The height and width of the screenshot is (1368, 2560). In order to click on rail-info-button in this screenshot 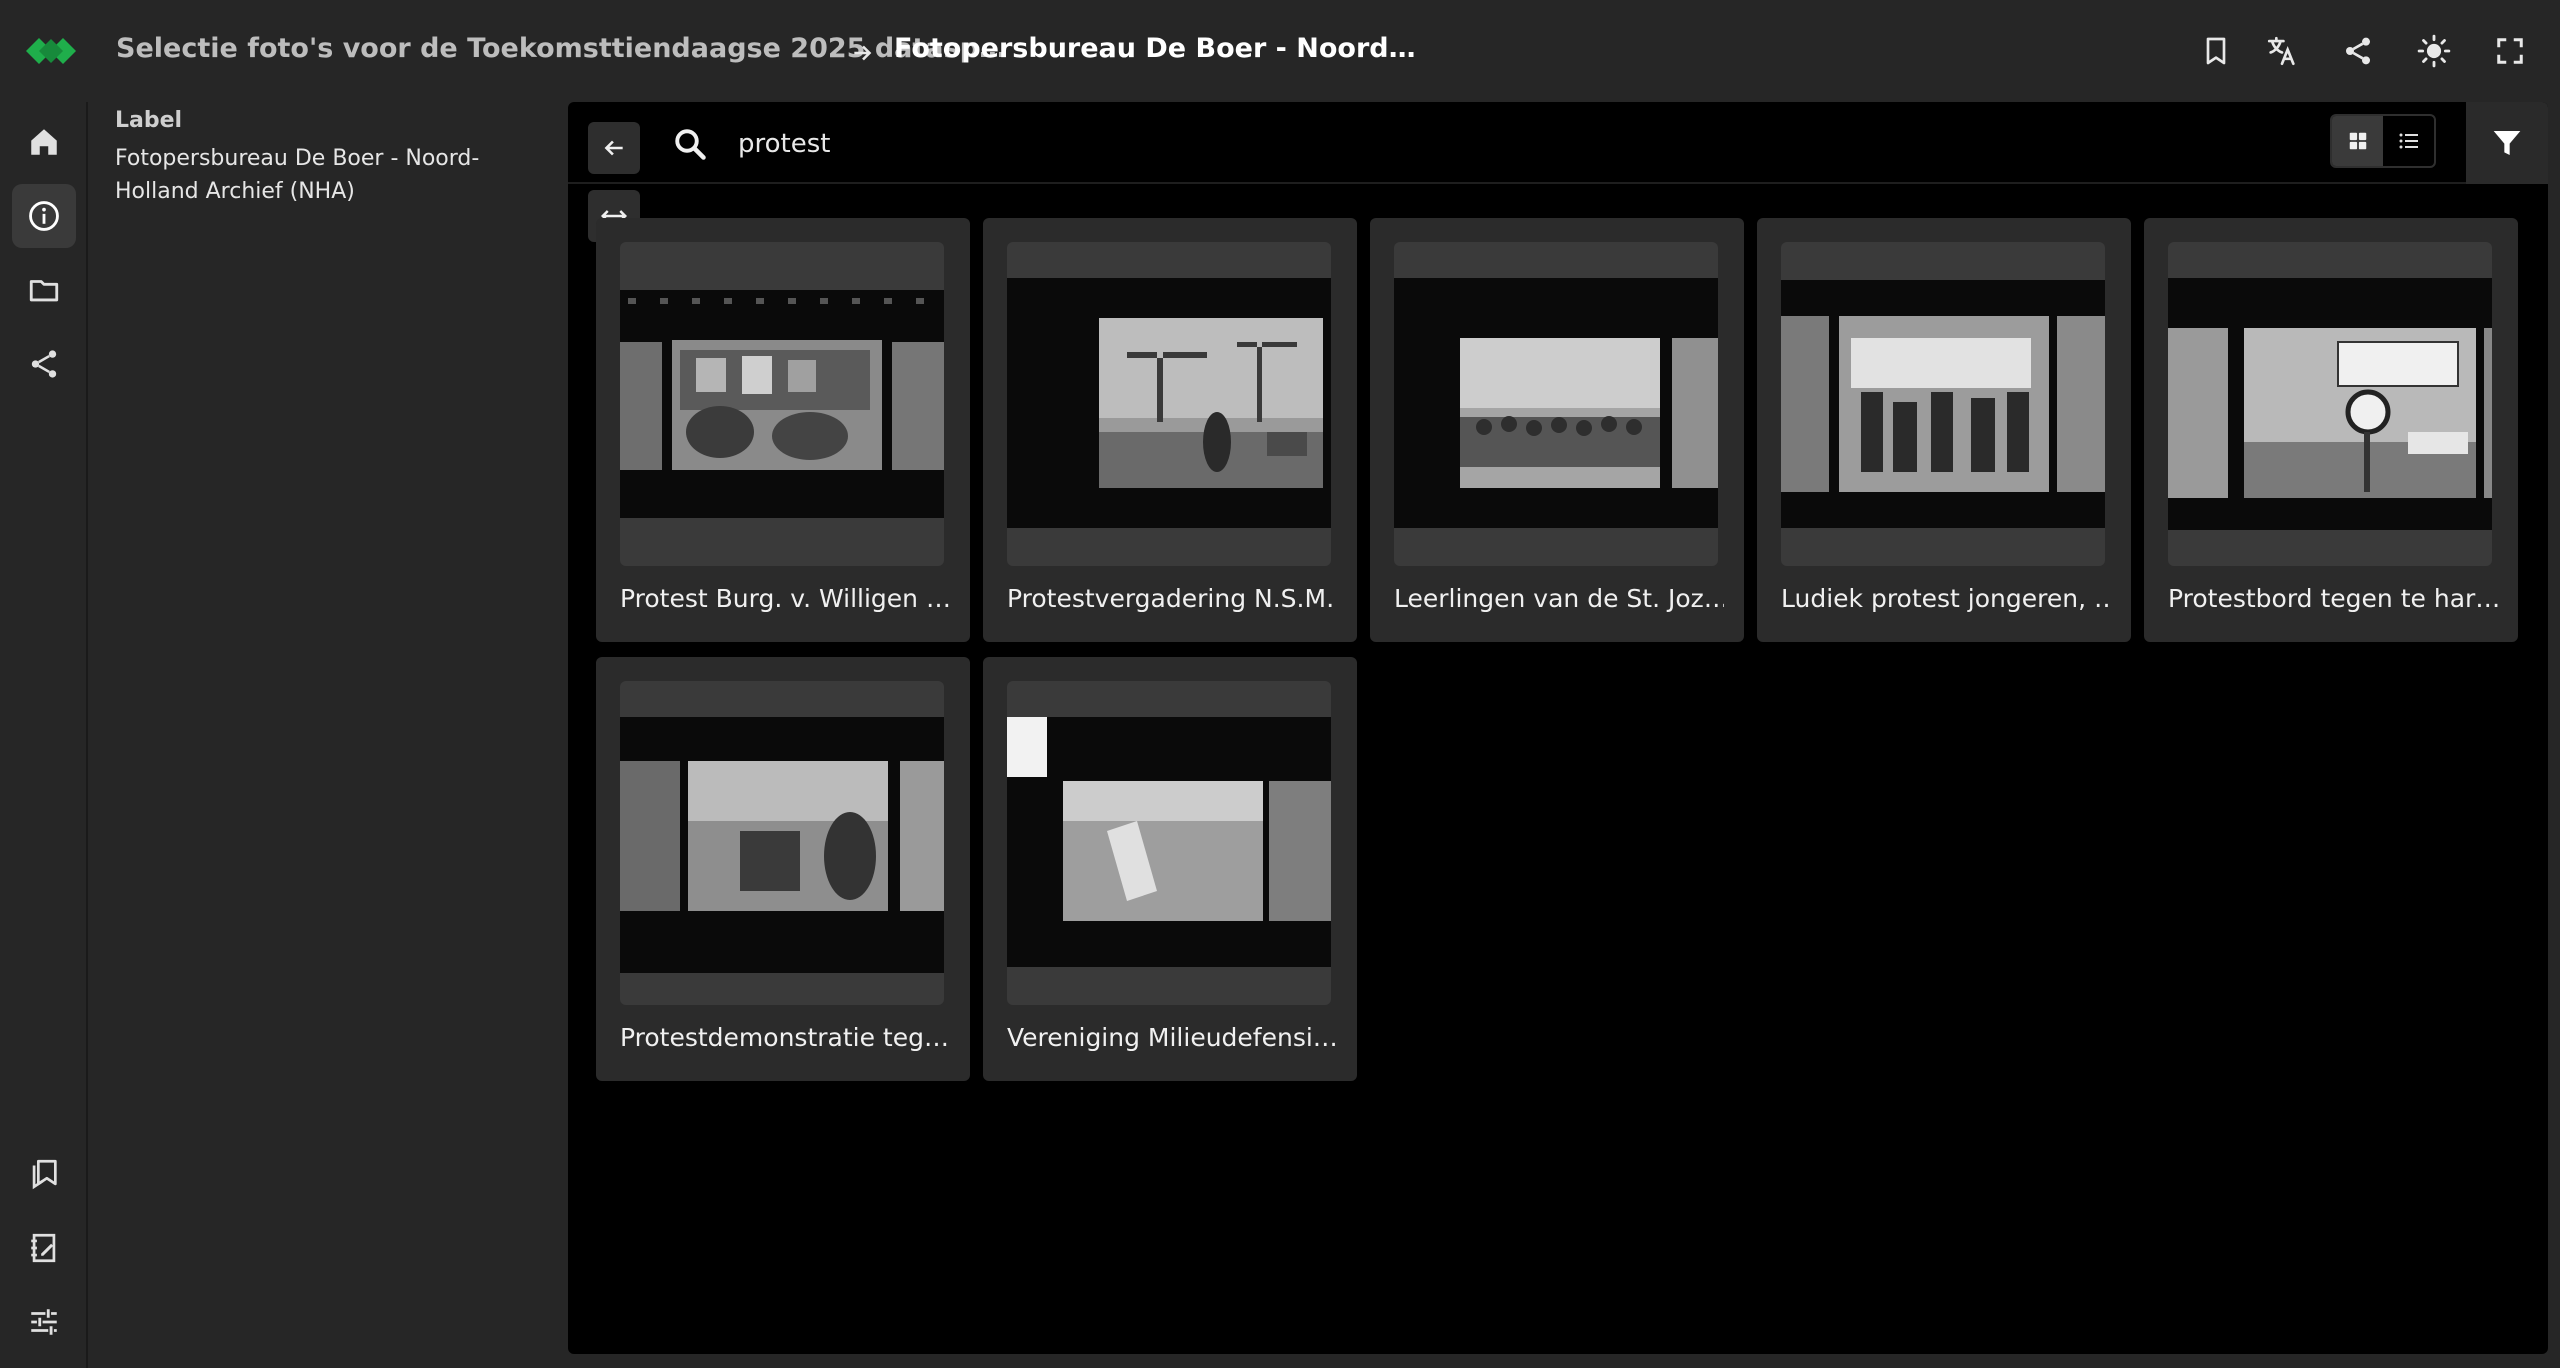, I will do `click(44, 216)`.